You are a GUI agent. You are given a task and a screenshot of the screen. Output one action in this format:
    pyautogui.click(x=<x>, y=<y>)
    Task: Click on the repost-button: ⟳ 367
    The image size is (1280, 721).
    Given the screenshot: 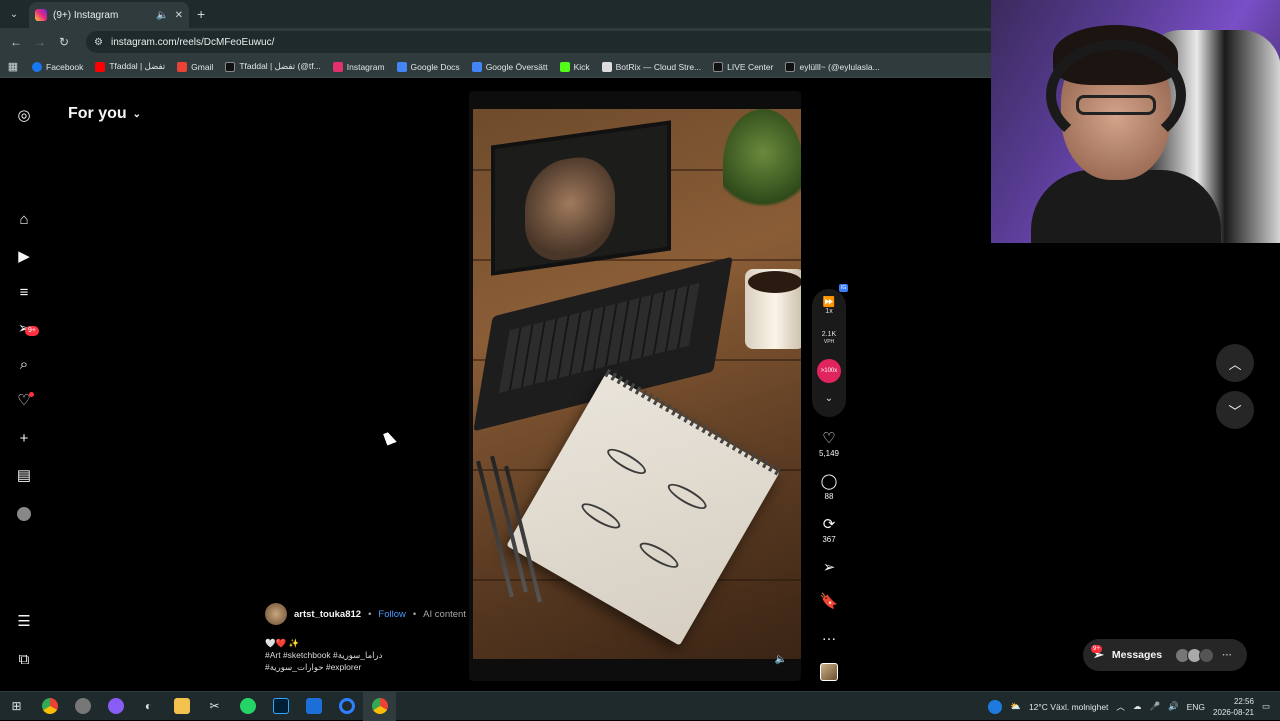 What is the action you would take?
    pyautogui.click(x=829, y=529)
    